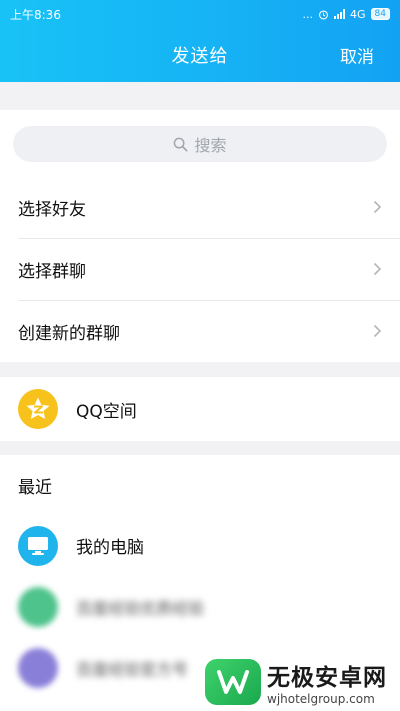  I want to click on menu-item-label: 创建新的群聊, so click(69, 333).